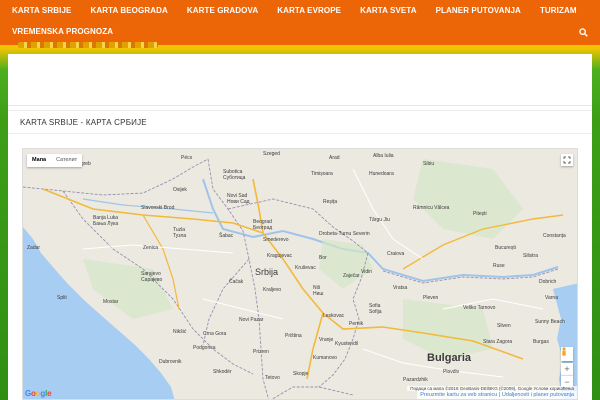  Describe the element at coordinates (293, 336) in the screenshot. I see `city-label: Priština` at that location.